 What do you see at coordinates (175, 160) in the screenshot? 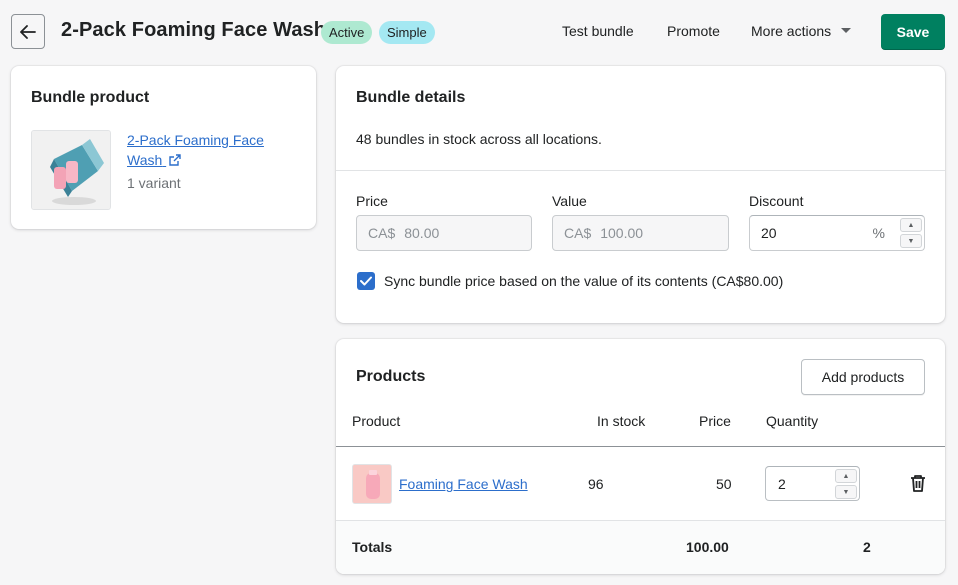
I see `external-link-icon` at bounding box center [175, 160].